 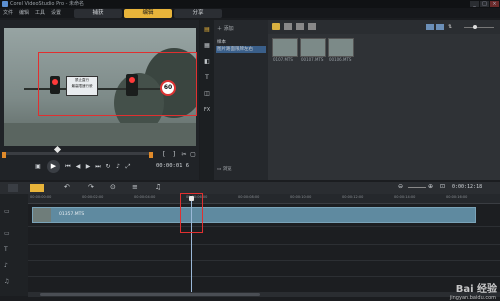 What do you see at coordinates (8, 13) in the screenshot?
I see `menu-file: 文件` at bounding box center [8, 13].